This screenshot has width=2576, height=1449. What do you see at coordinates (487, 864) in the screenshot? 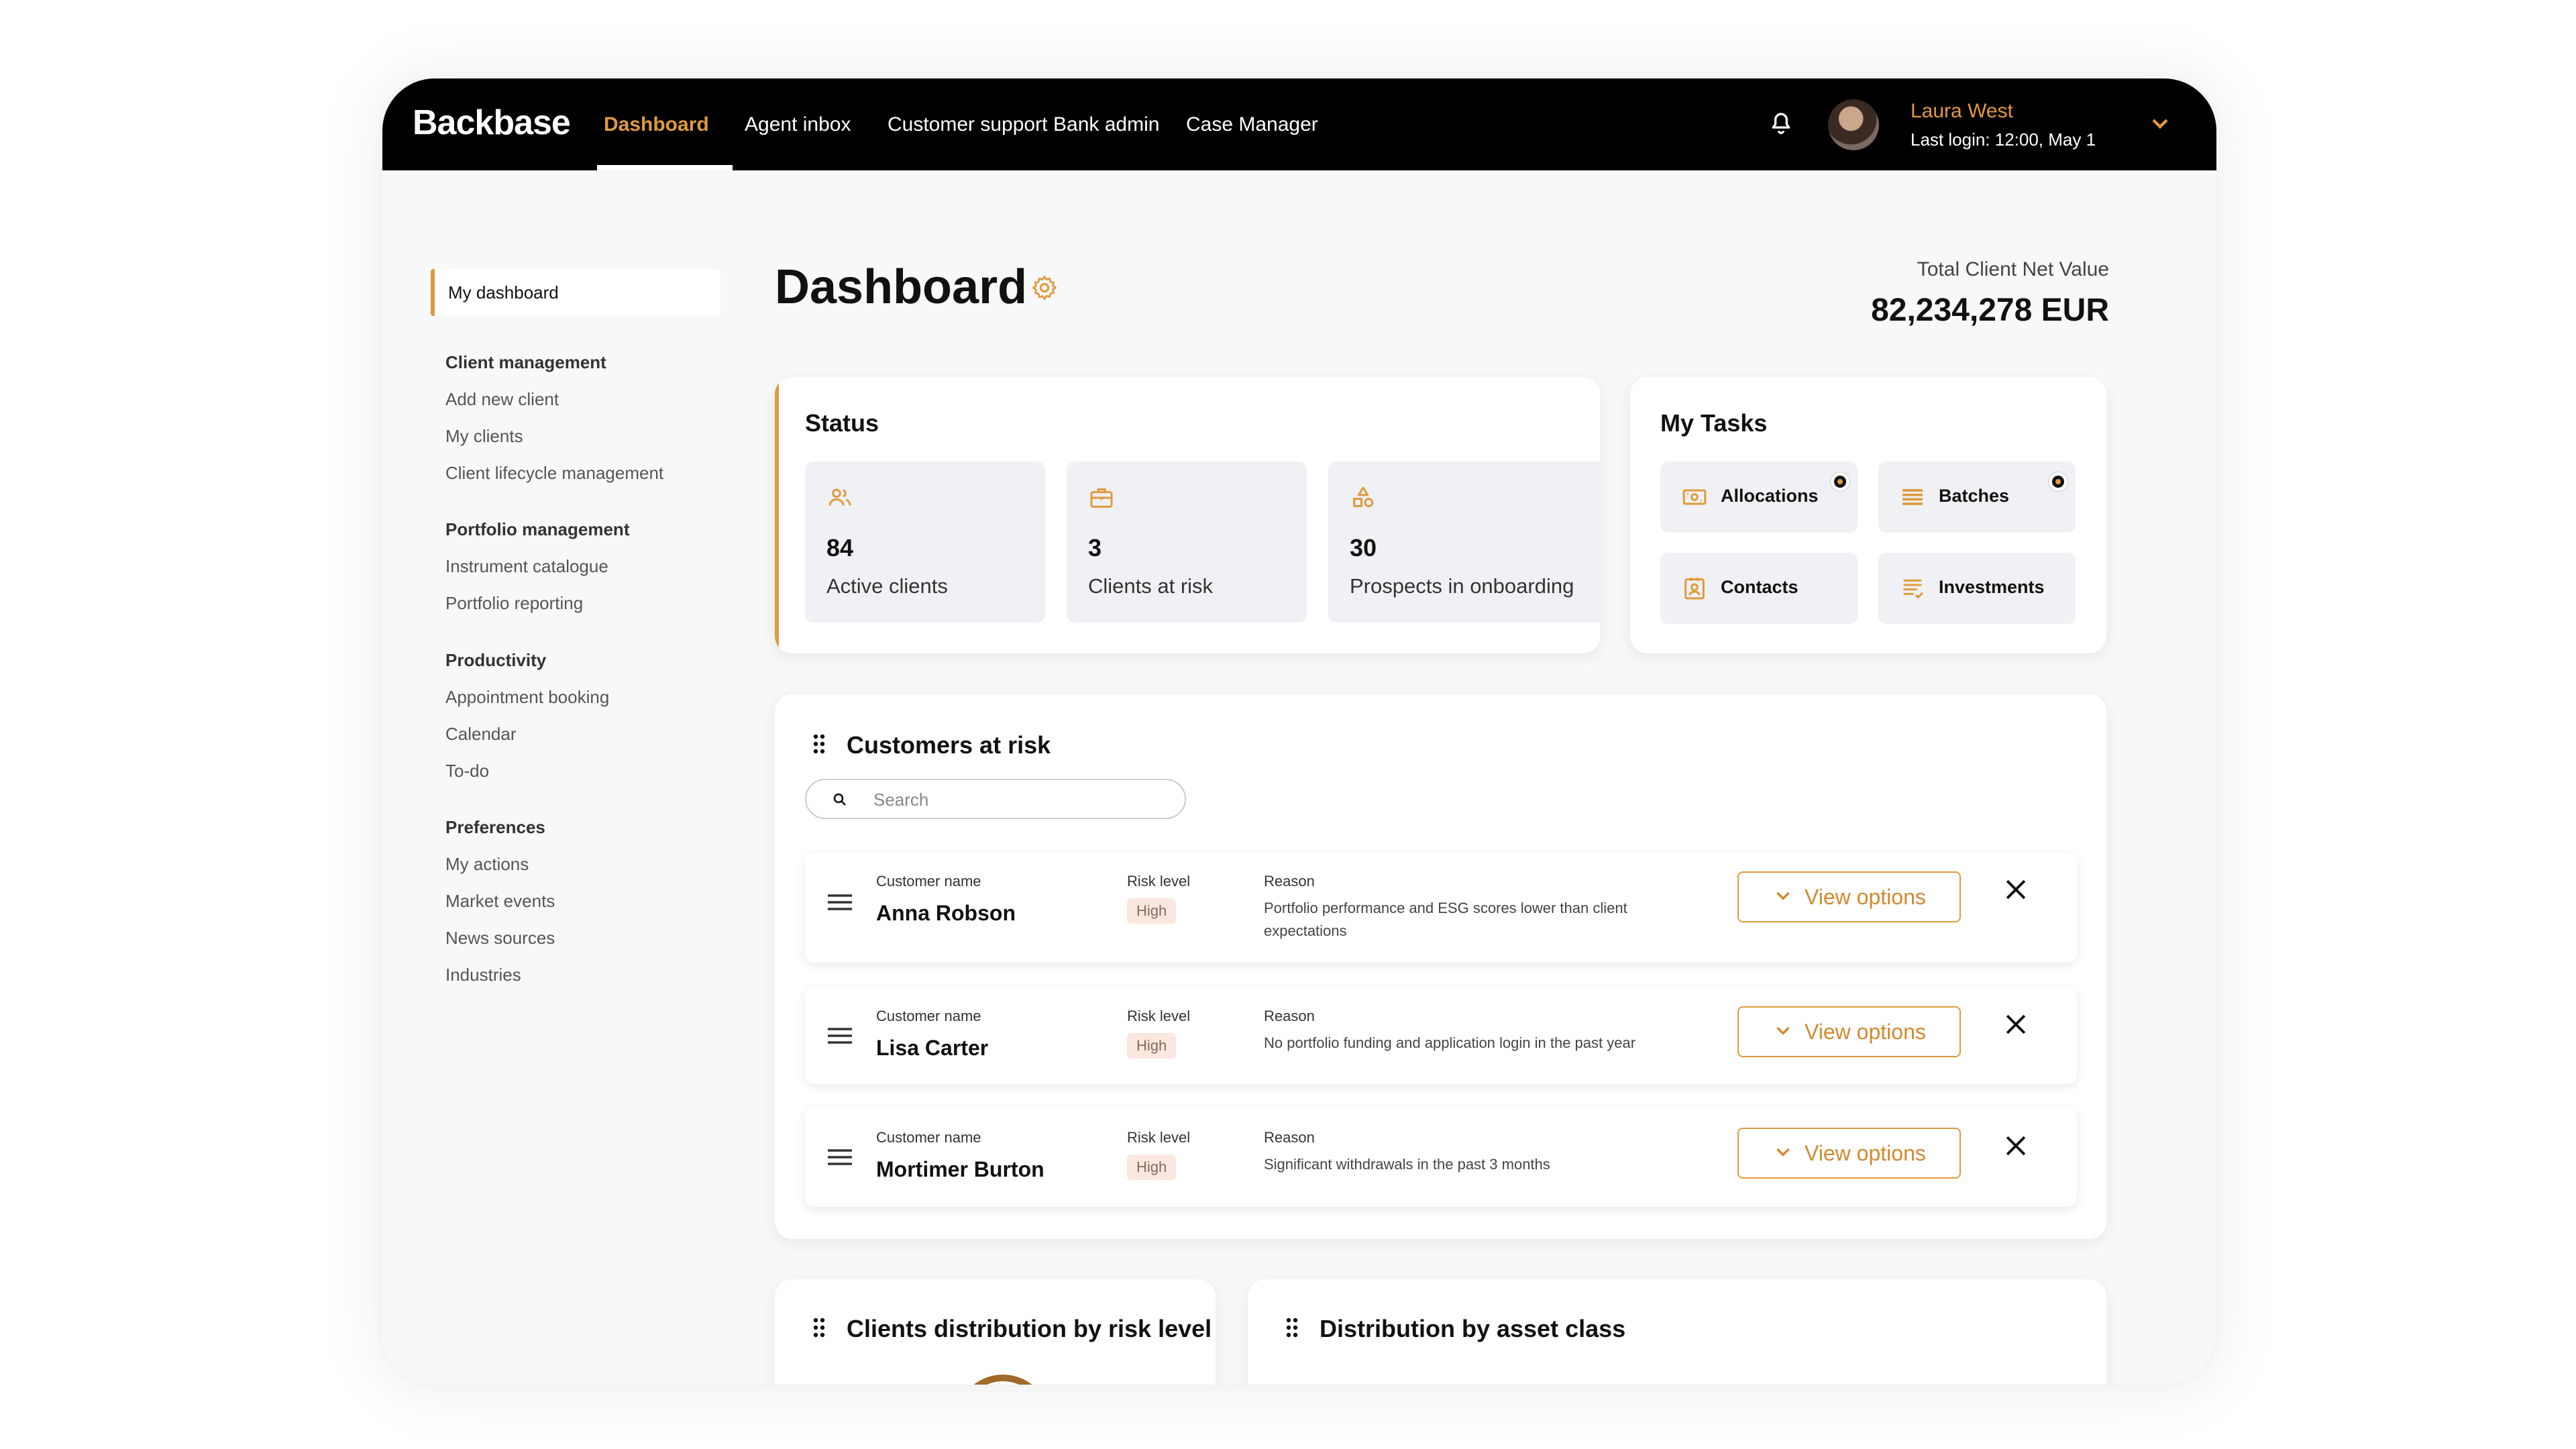
I see `sidebar-item-my-actions: My actions` at bounding box center [487, 864].